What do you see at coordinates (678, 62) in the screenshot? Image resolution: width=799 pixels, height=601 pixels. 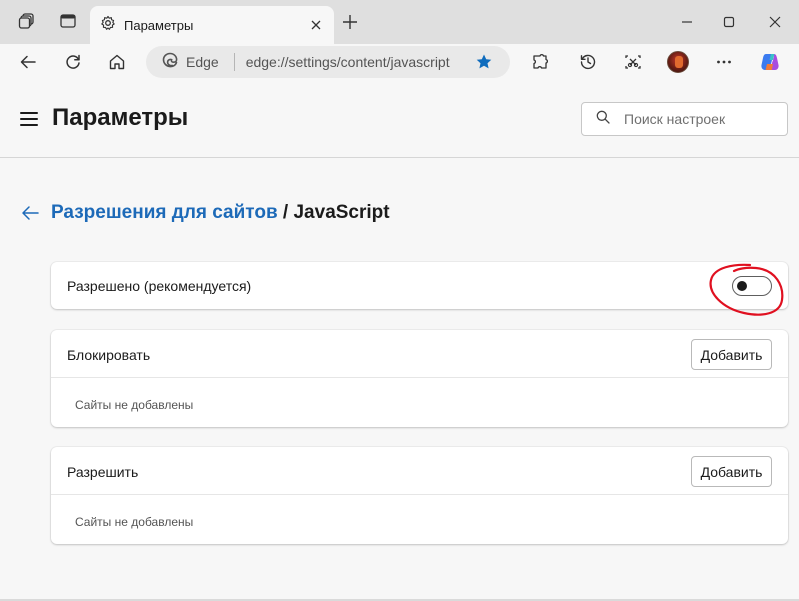 I see `profile-avatar` at bounding box center [678, 62].